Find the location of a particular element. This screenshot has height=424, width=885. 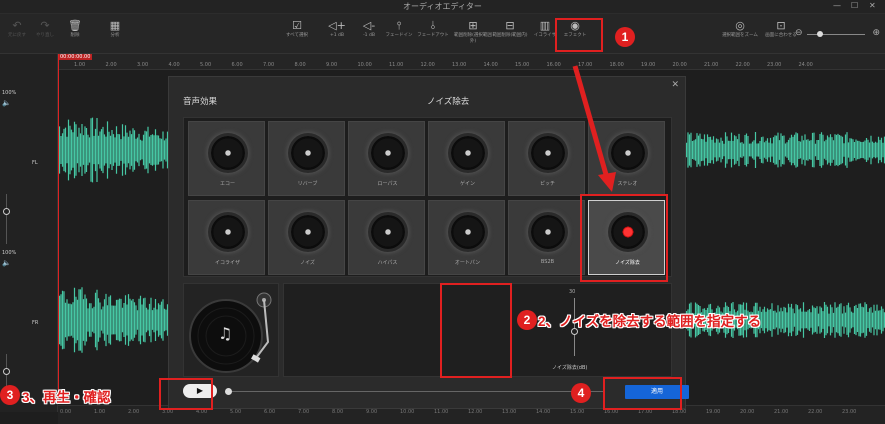

annotation-box-parameter is located at coordinates (476, 330).